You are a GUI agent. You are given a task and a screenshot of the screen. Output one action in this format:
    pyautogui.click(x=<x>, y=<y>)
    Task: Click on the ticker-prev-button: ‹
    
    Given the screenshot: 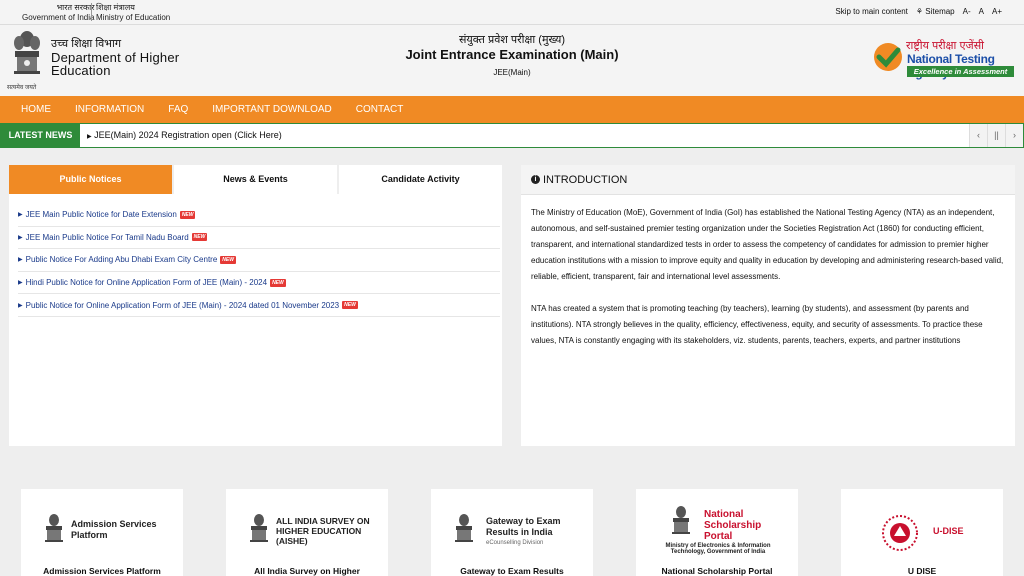 What is the action you would take?
    pyautogui.click(x=978, y=135)
    